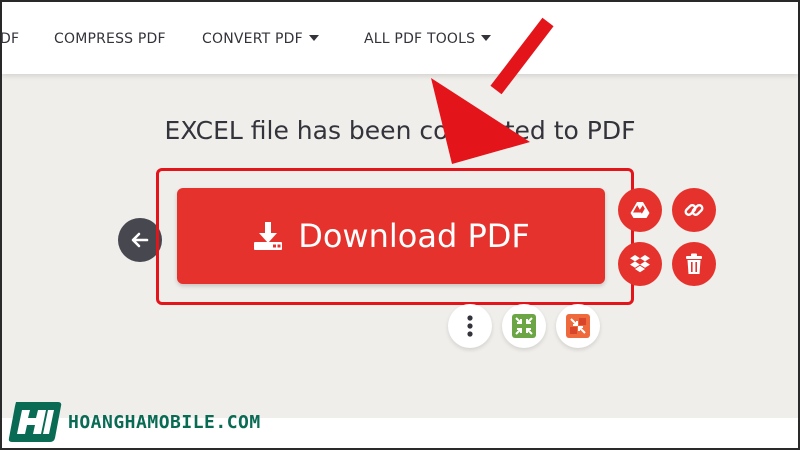 The width and height of the screenshot is (800, 450). Describe the element at coordinates (110, 39) in the screenshot. I see `nav-item-compress-pdf: COMPRESS PDF` at that location.